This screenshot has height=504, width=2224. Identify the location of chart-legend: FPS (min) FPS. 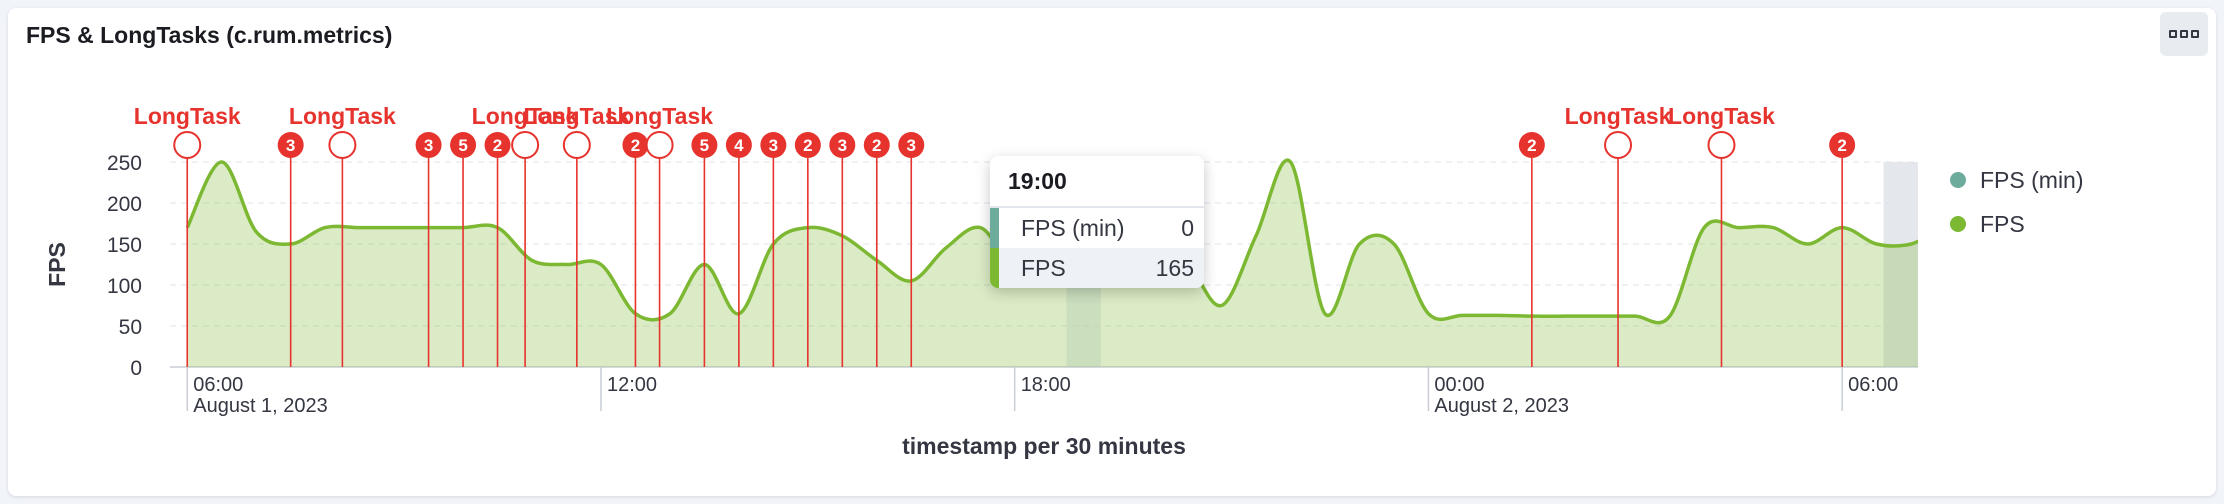
(2017, 202).